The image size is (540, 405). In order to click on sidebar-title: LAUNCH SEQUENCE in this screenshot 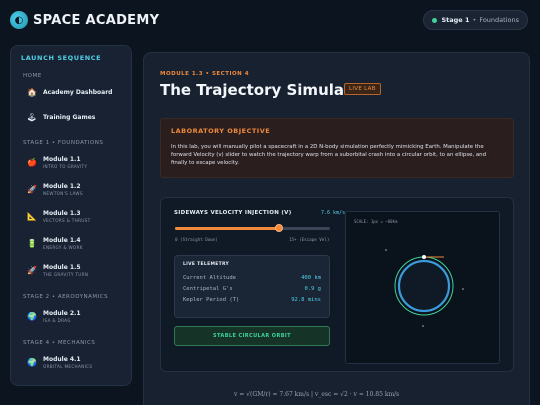, I will do `click(61, 58)`.